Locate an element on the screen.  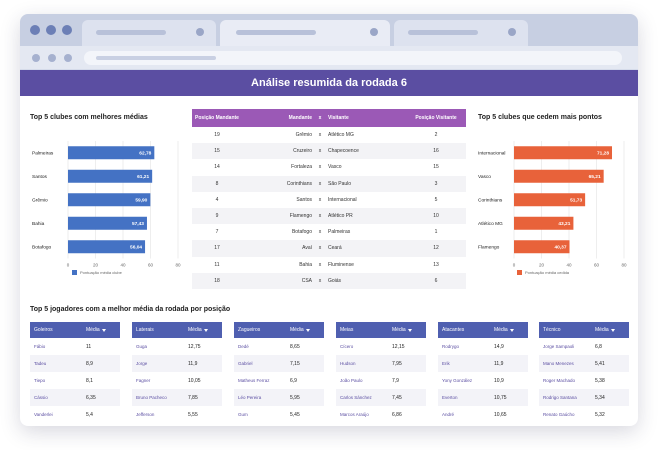
col-header: Mandante is located at coordinates (278, 118).